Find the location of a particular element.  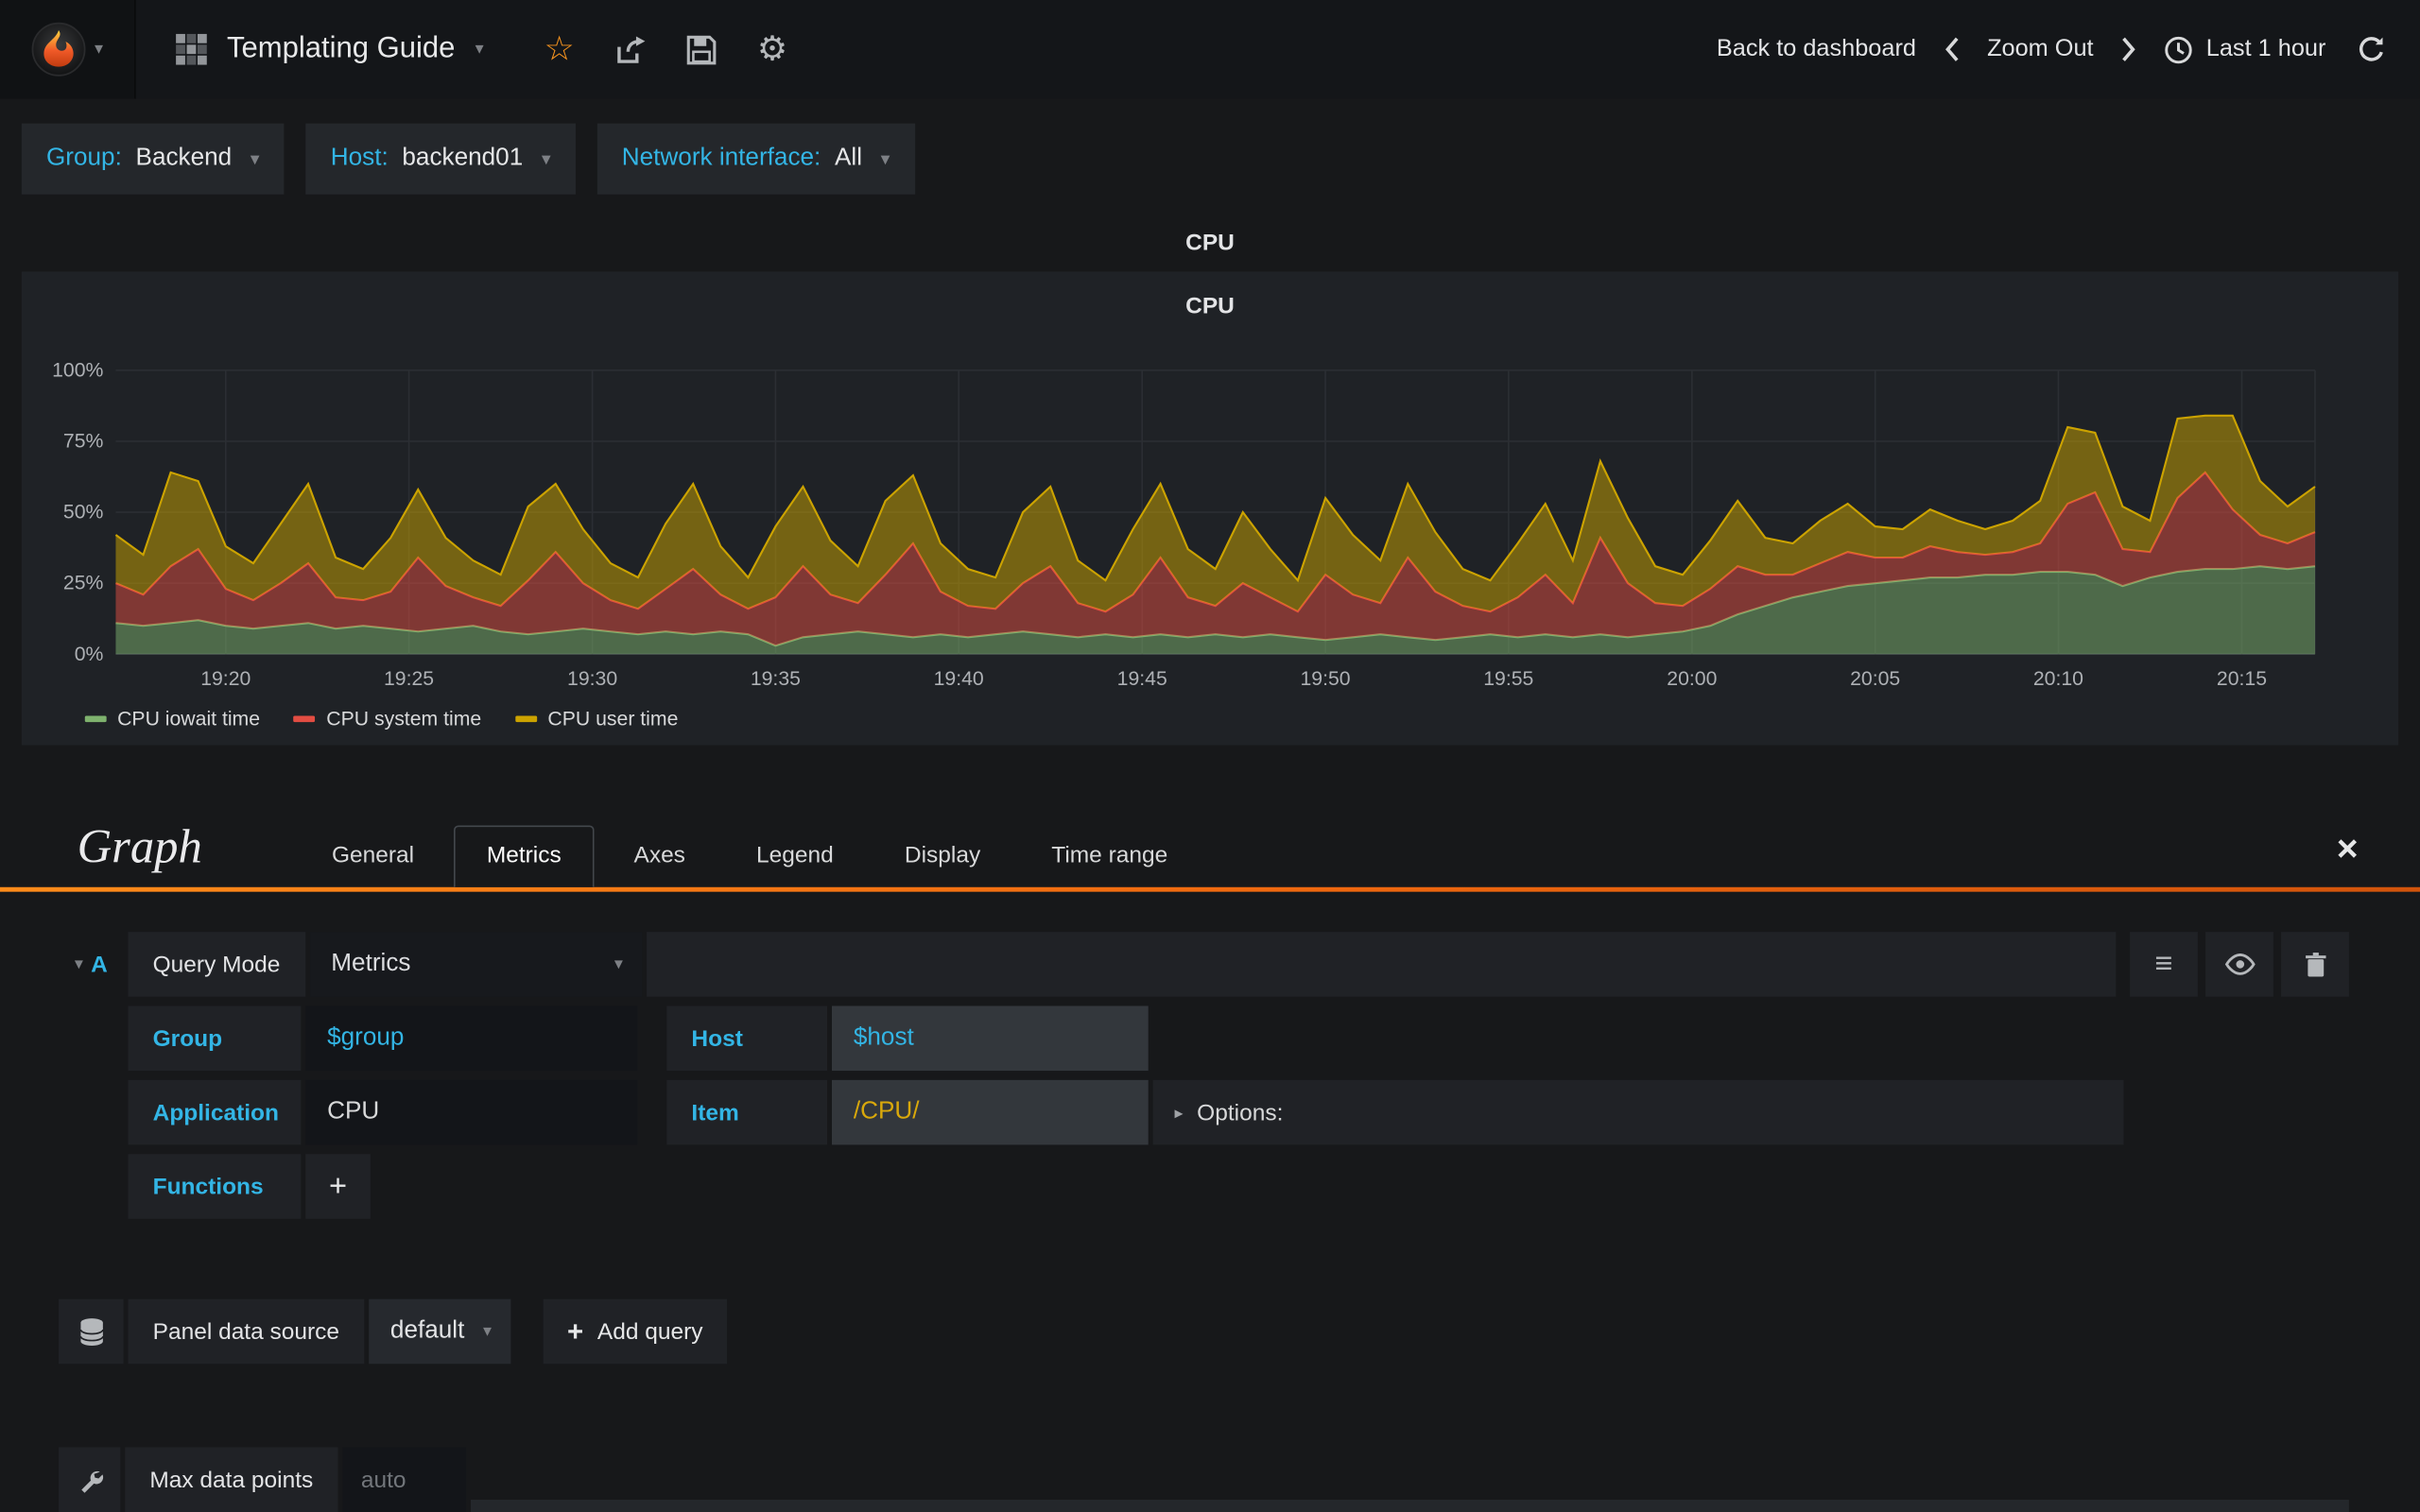

options-toggle: ▸ Options: is located at coordinates (1638, 1112).